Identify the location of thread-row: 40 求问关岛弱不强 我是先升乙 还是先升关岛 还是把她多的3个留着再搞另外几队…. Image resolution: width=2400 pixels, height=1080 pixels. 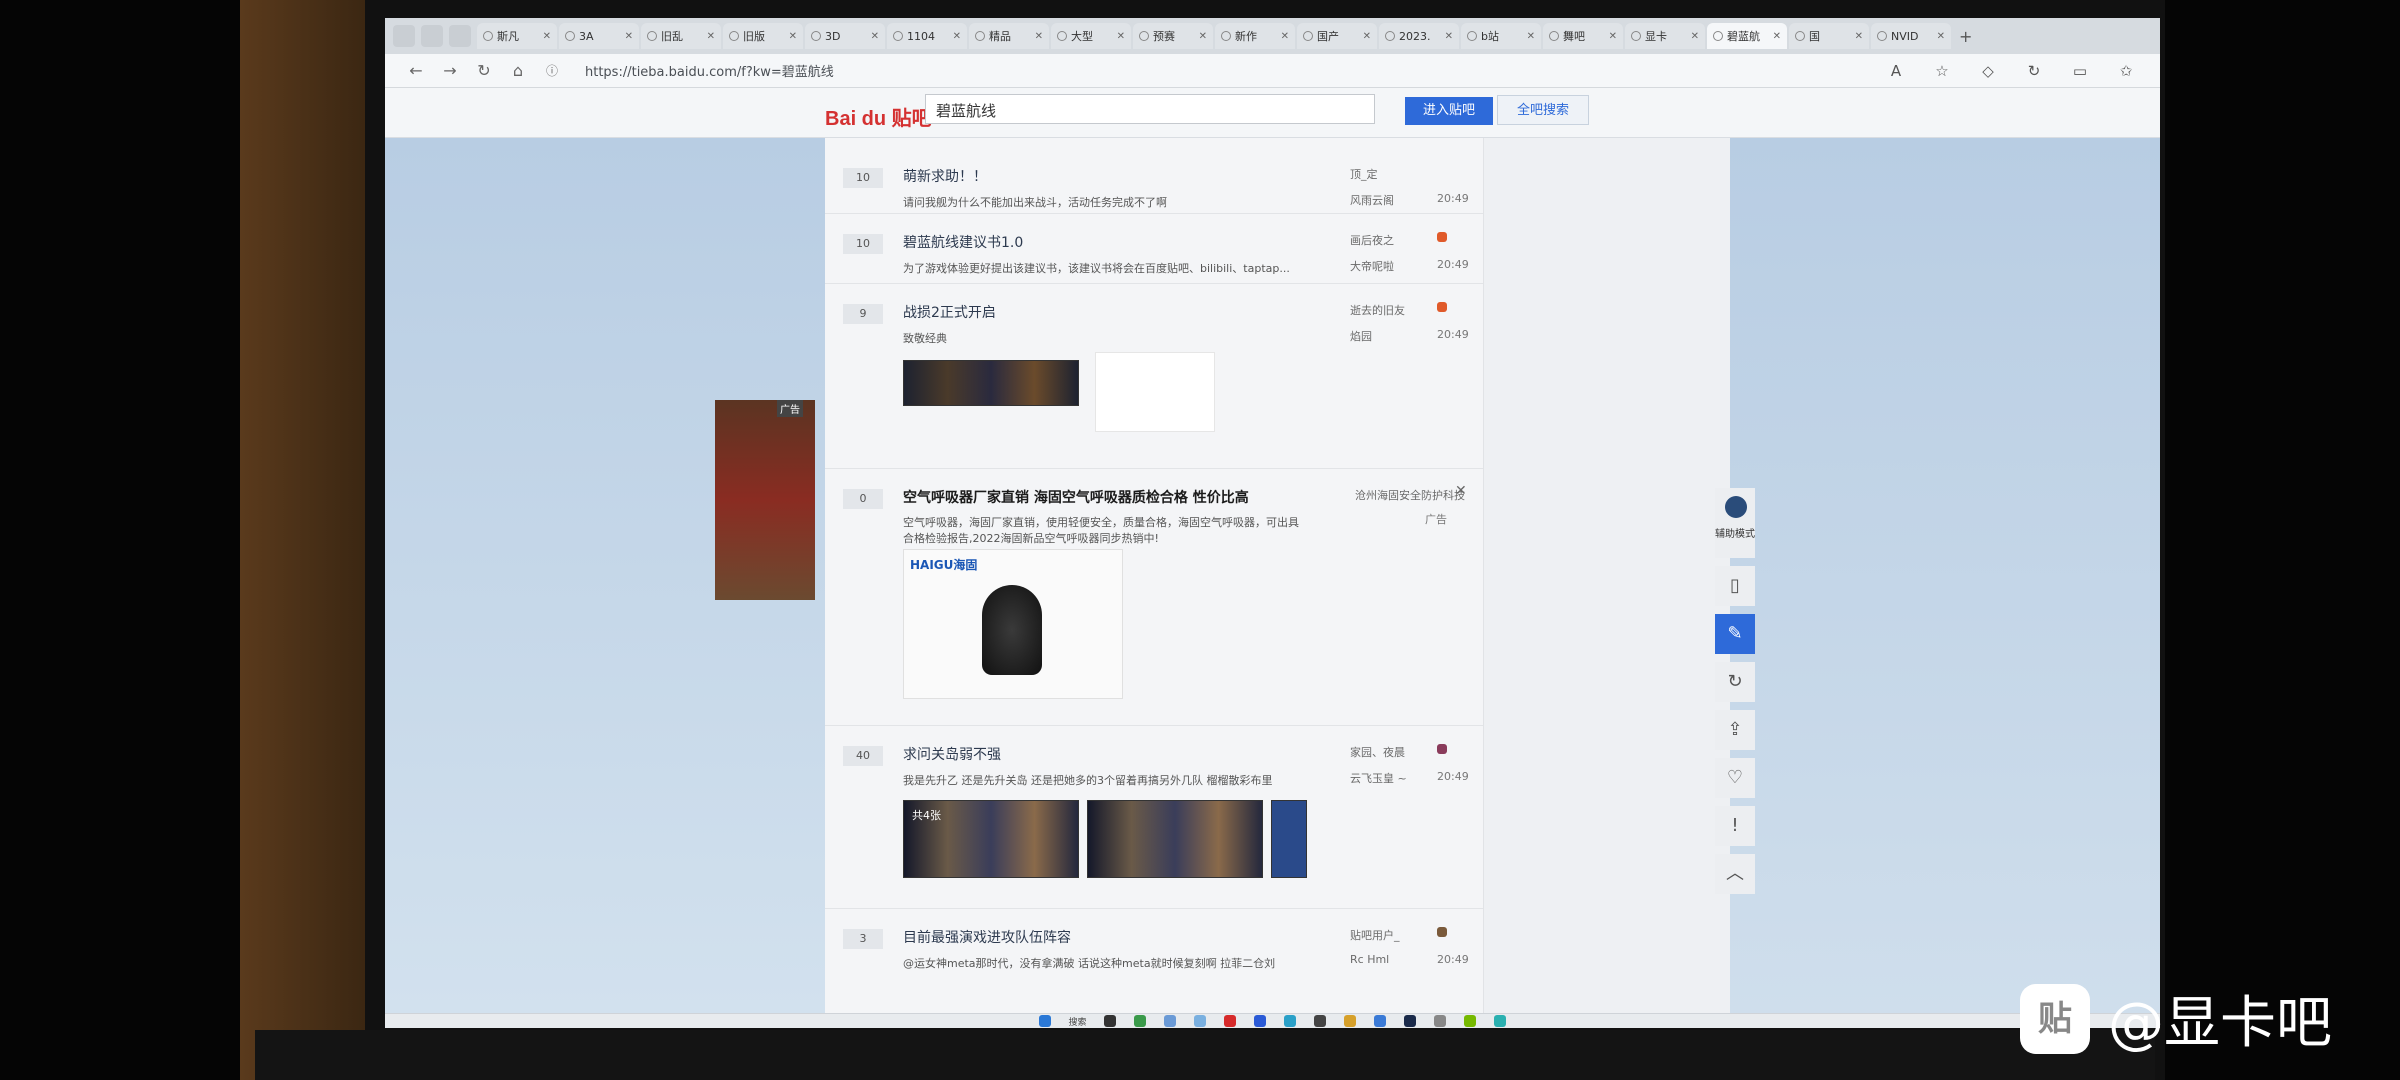
(1154, 817).